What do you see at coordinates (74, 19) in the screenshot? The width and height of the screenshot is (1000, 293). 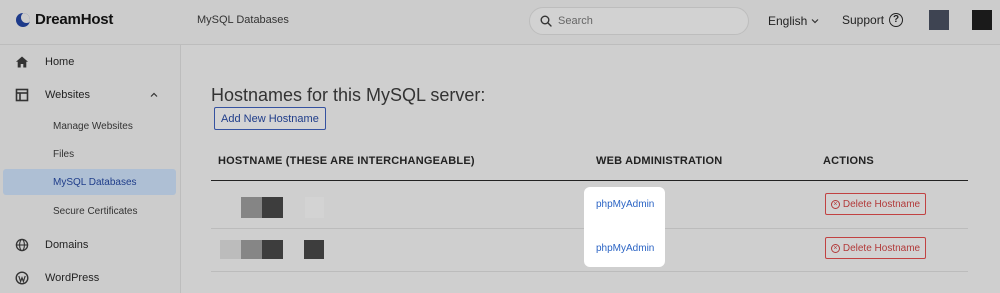 I see `brand-name: DreamHost` at bounding box center [74, 19].